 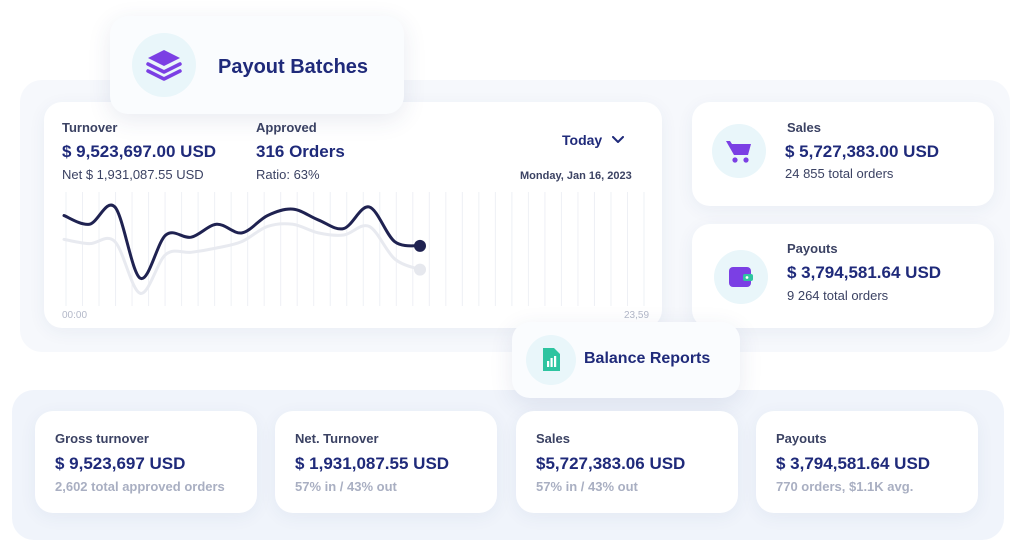 What do you see at coordinates (647, 358) in the screenshot?
I see `balance-reports-title: Balance Reports` at bounding box center [647, 358].